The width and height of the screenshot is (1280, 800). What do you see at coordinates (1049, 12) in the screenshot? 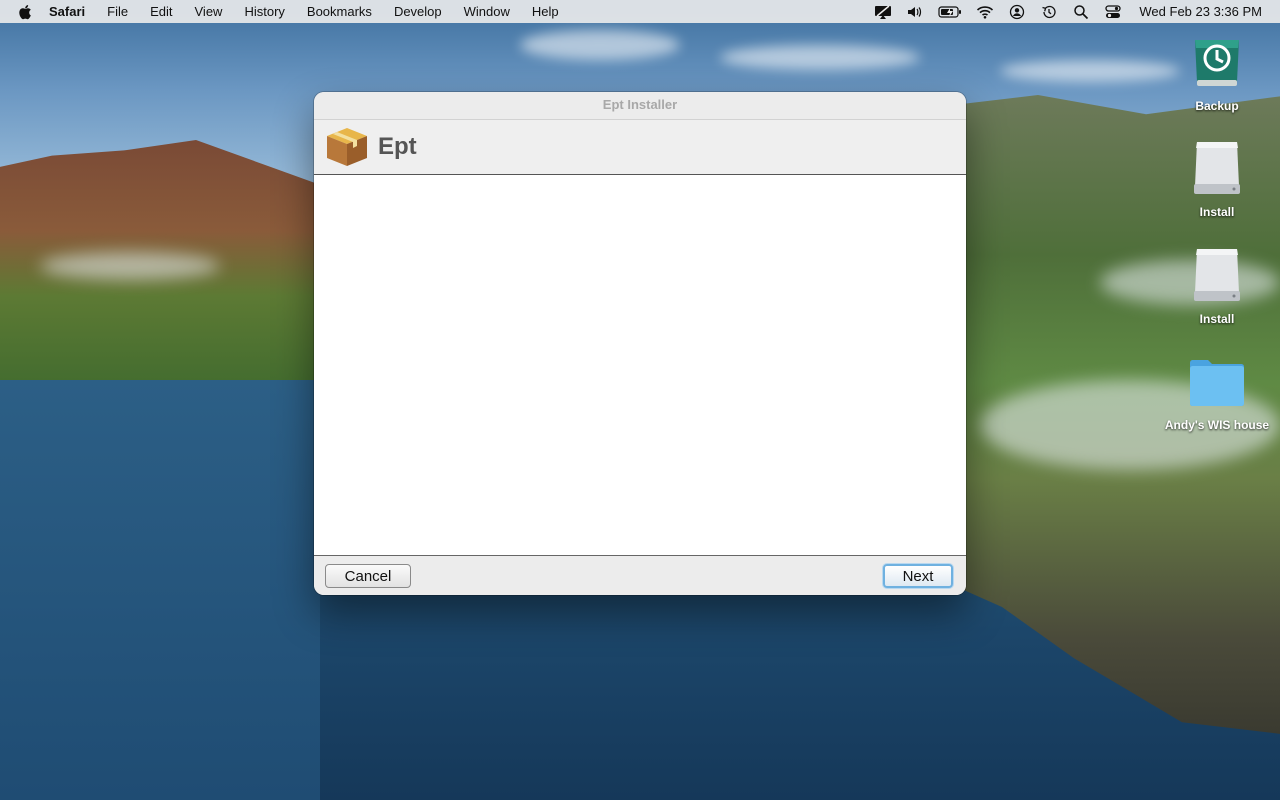
I see `time-machine-icon` at bounding box center [1049, 12].